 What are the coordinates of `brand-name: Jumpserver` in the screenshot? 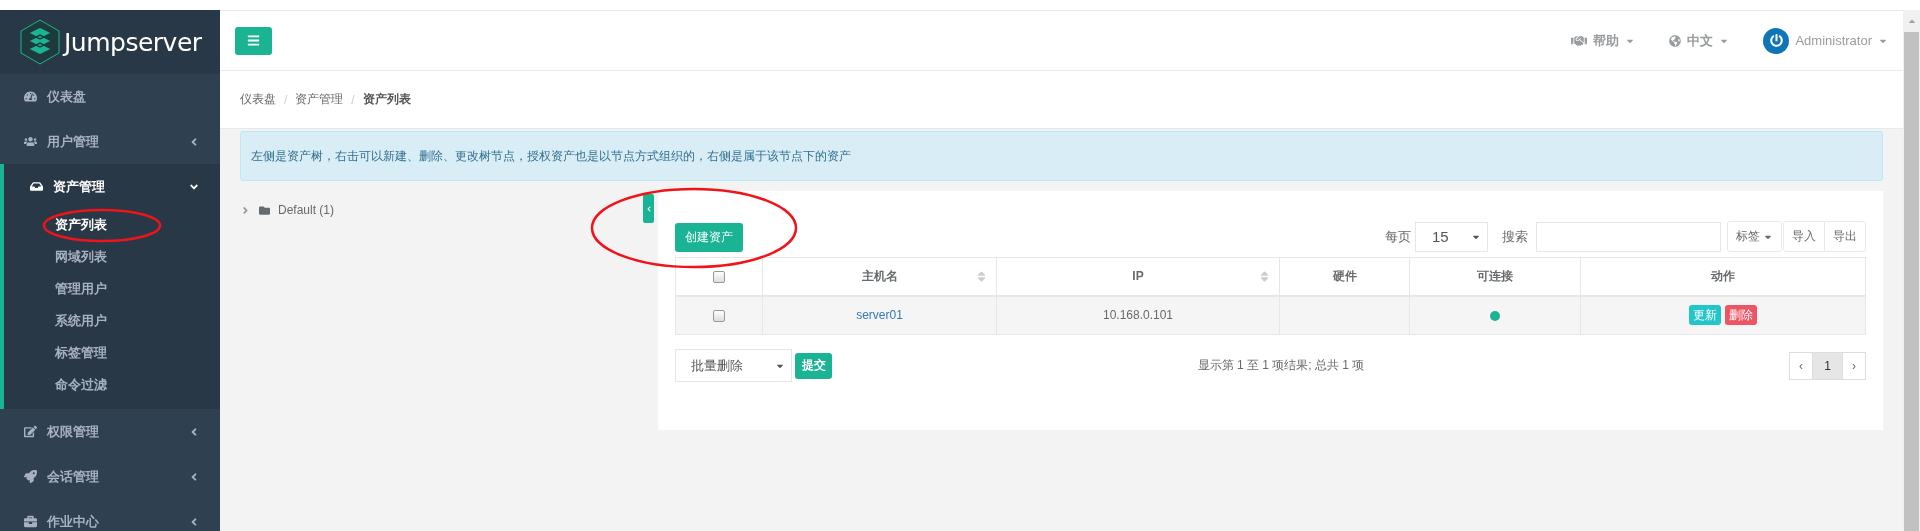 It's located at (133, 42).